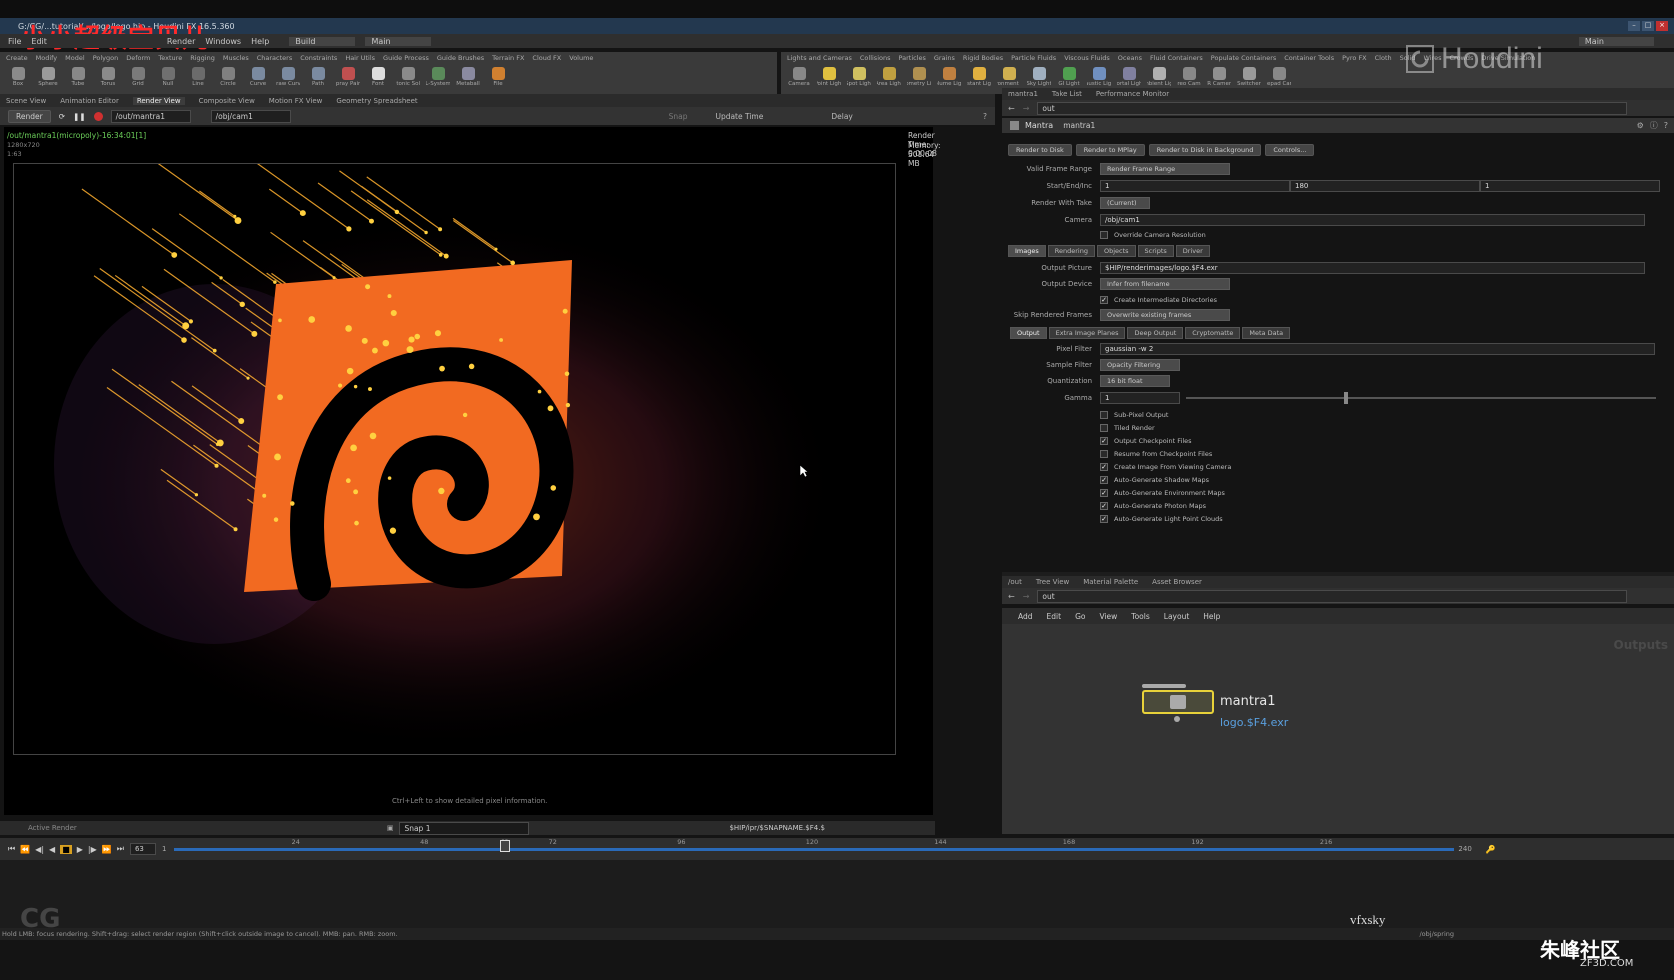 The height and width of the screenshot is (980, 1674). What do you see at coordinates (1372, 220) in the screenshot?
I see `camera-field: /obj/cam1` at bounding box center [1372, 220].